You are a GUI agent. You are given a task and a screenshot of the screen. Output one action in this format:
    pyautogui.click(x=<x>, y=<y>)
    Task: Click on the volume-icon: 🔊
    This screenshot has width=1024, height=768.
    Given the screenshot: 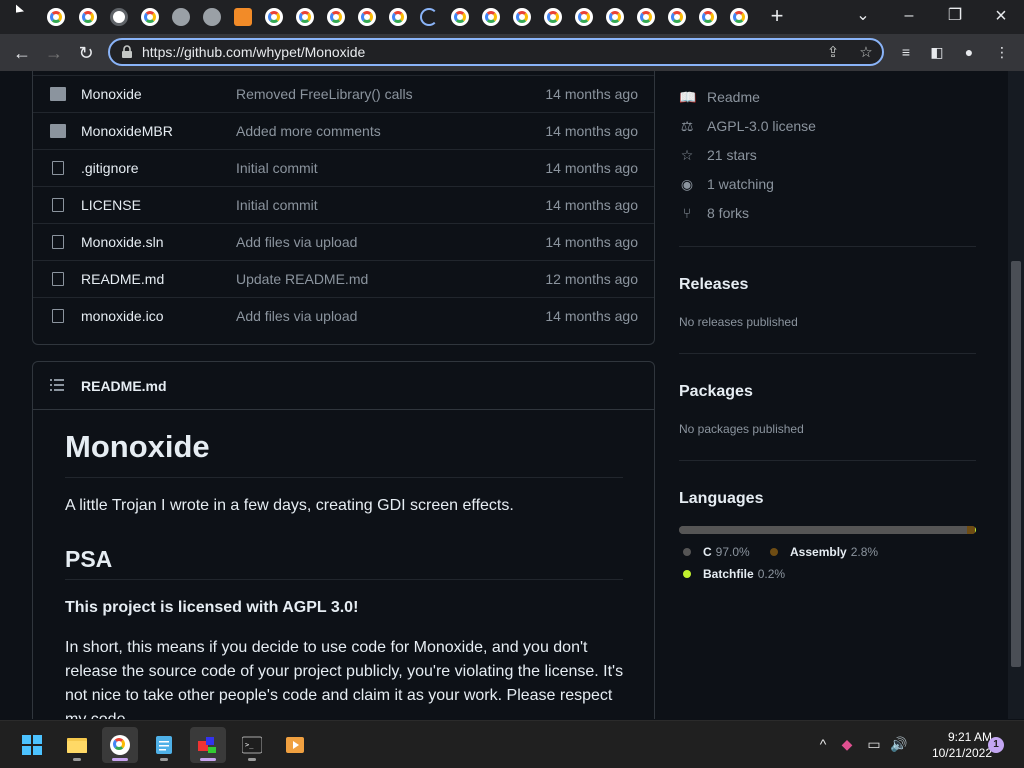 What is the action you would take?
    pyautogui.click(x=899, y=744)
    